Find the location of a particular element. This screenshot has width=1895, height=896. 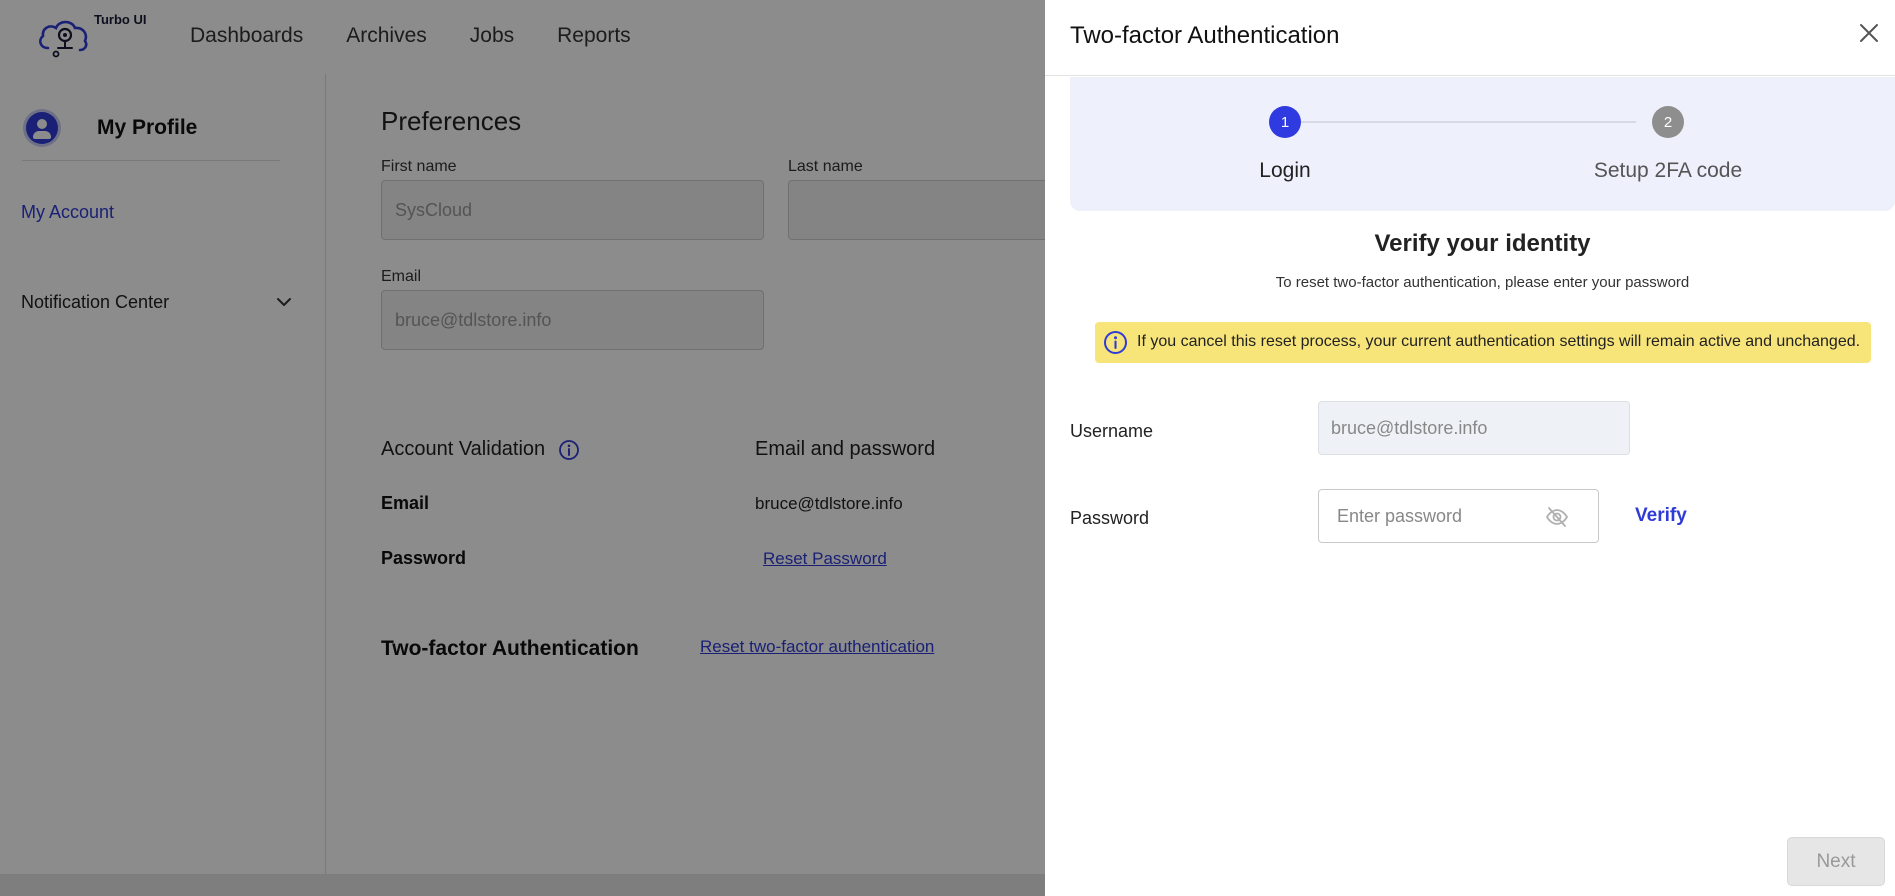

drawer-title: Two-factor Authentication is located at coordinates (1205, 35).